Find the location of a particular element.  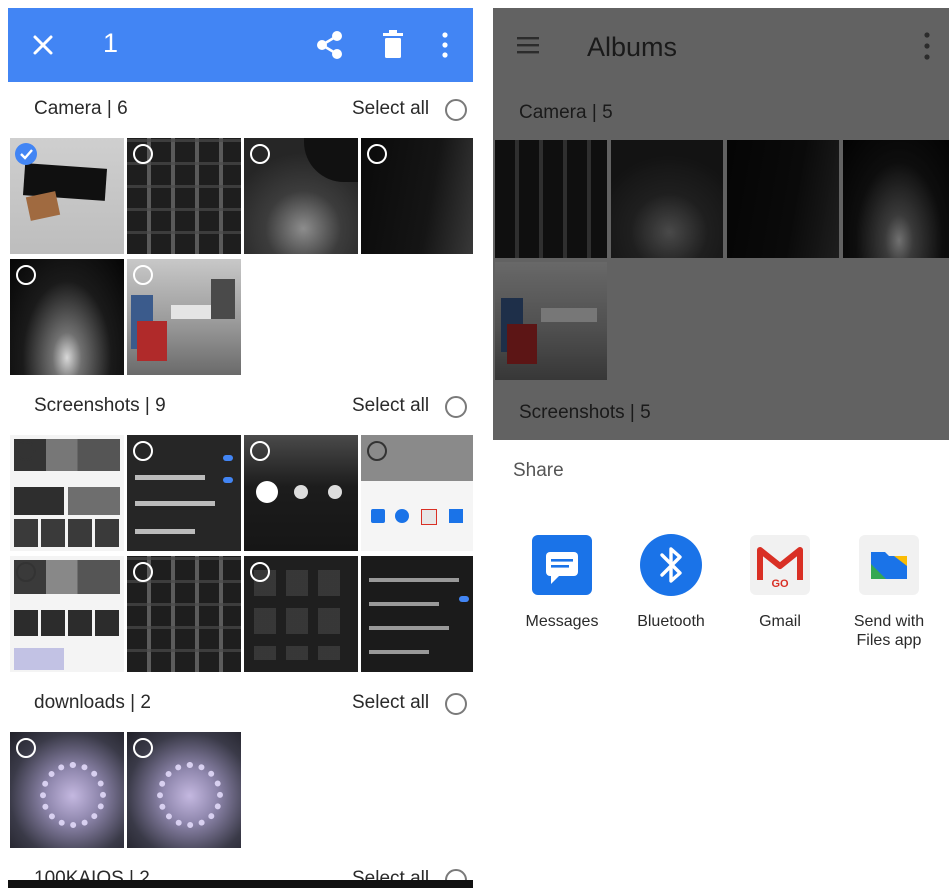

share-app-label: Bluetooth is located at coordinates (671, 621).